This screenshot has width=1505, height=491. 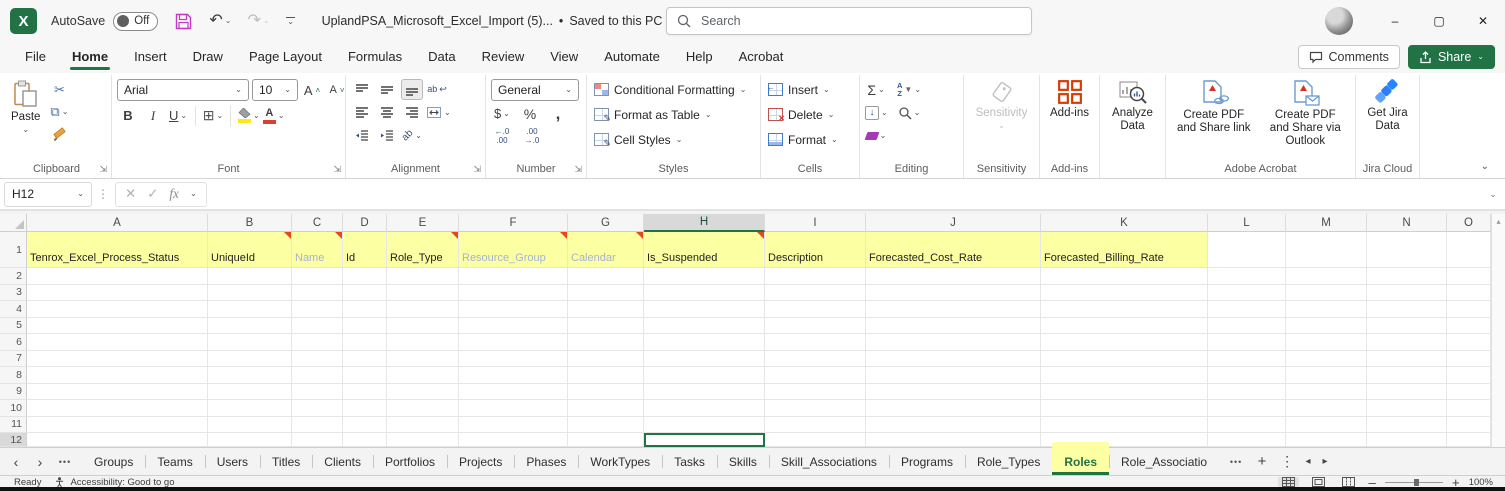 What do you see at coordinates (117, 342) in the screenshot?
I see `cell-A6` at bounding box center [117, 342].